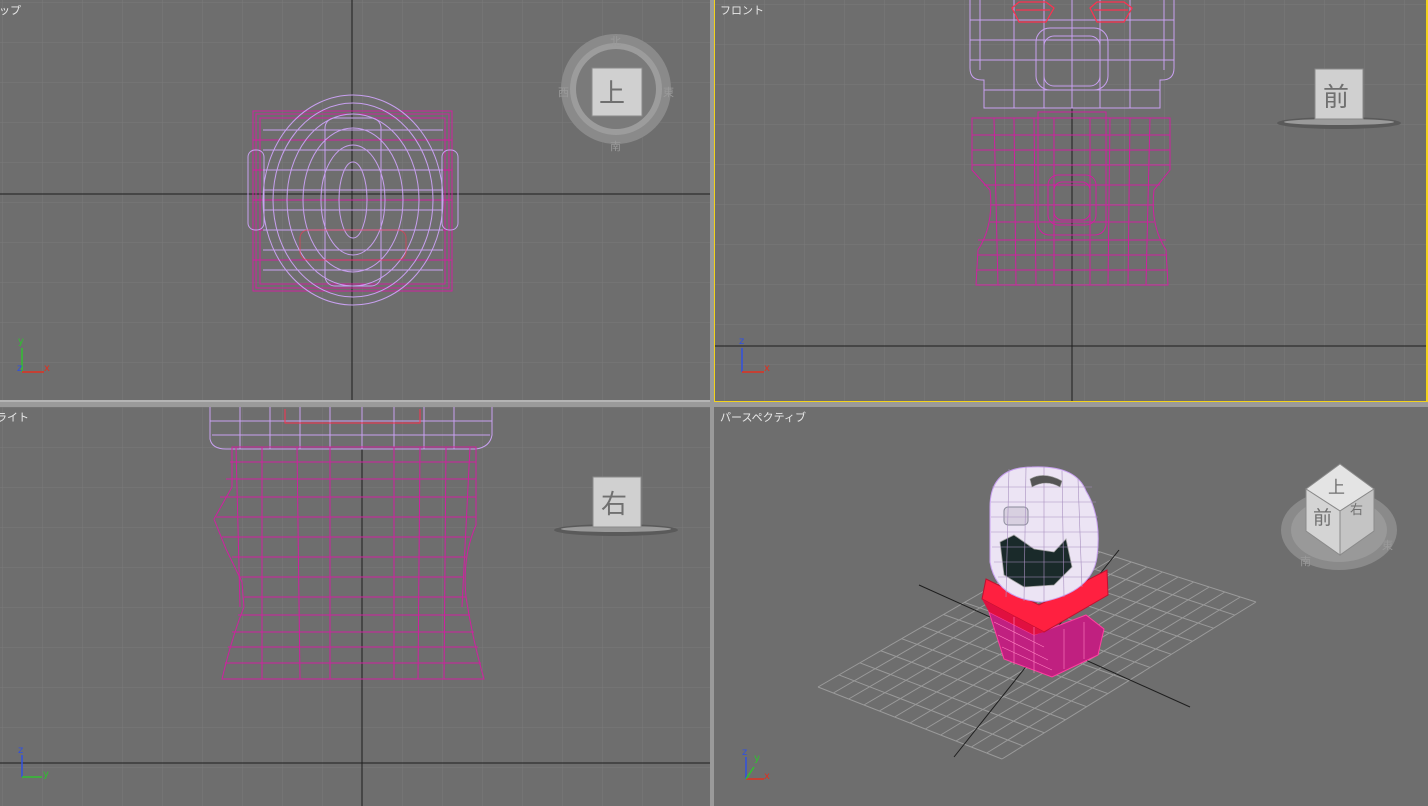  I want to click on viewcube-face-perspective-right: 右, so click(1356, 508).